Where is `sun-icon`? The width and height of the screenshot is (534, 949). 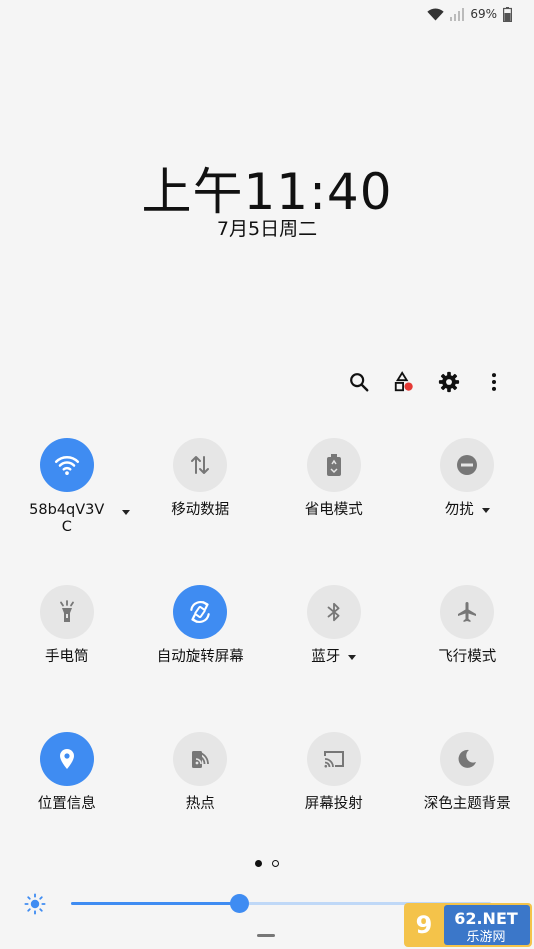 sun-icon is located at coordinates (35, 904).